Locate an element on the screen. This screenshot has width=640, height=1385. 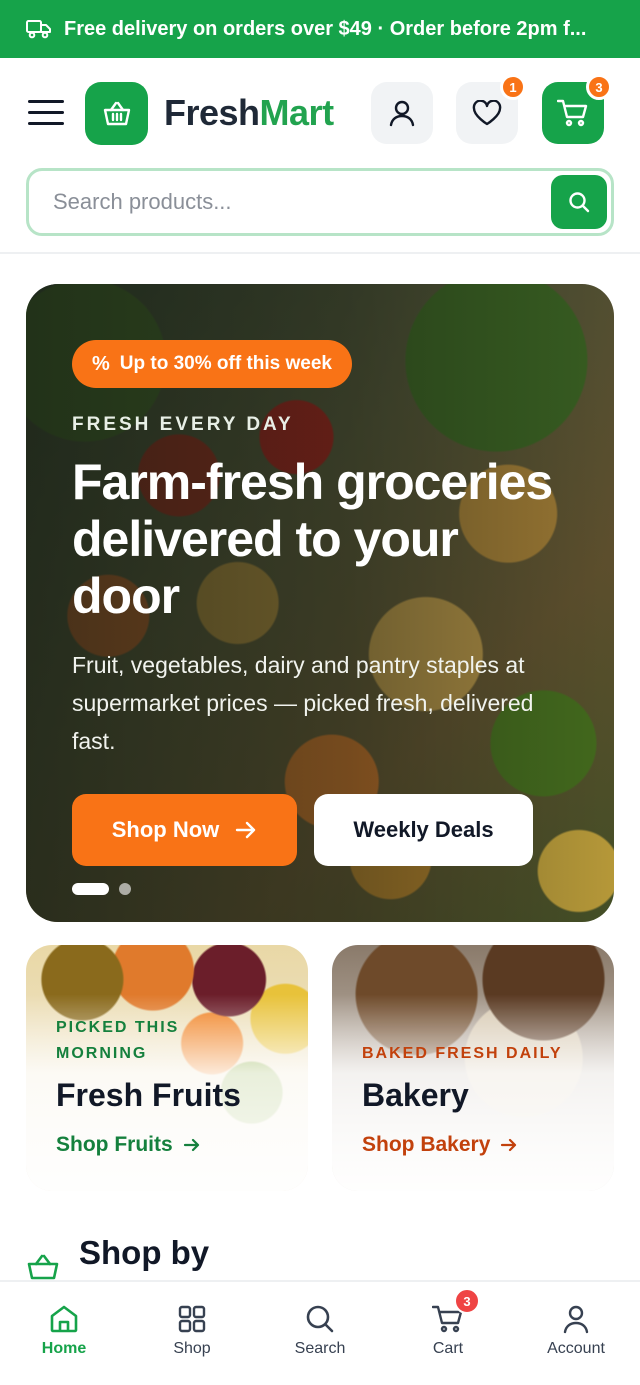
promo-text: Up to 30% off this week is located at coordinates (225, 363).